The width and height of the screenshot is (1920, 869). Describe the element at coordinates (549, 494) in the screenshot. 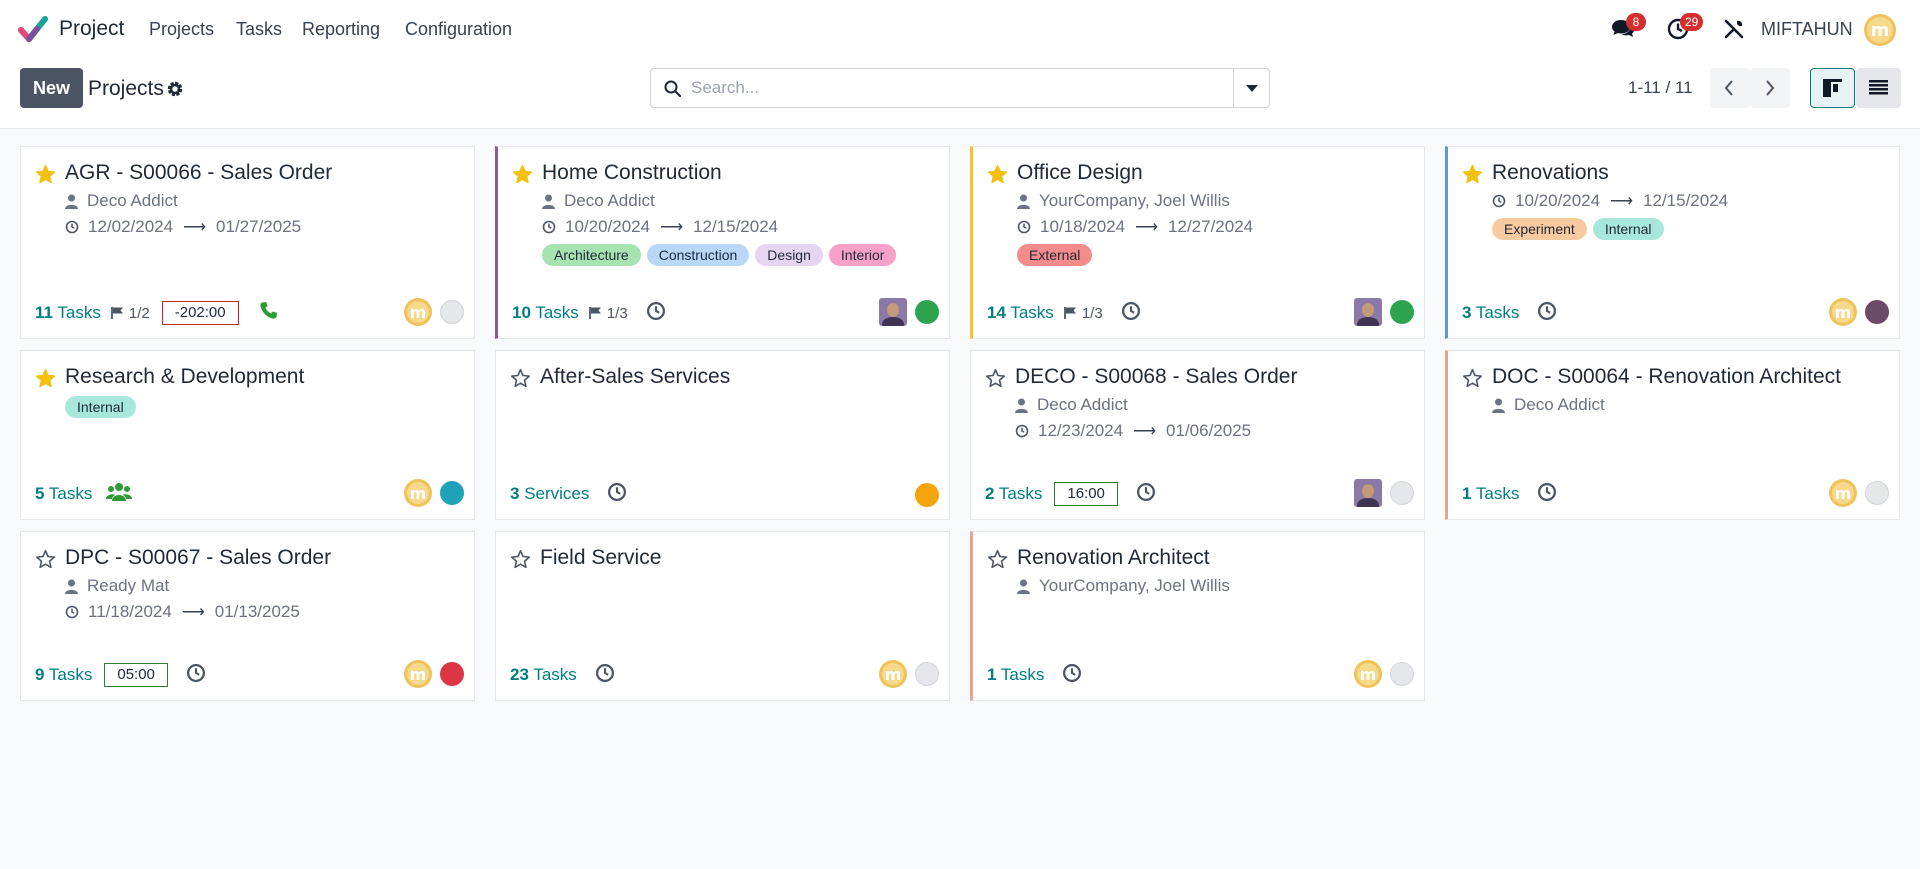

I see `tasks-count-button: 3 Services` at that location.